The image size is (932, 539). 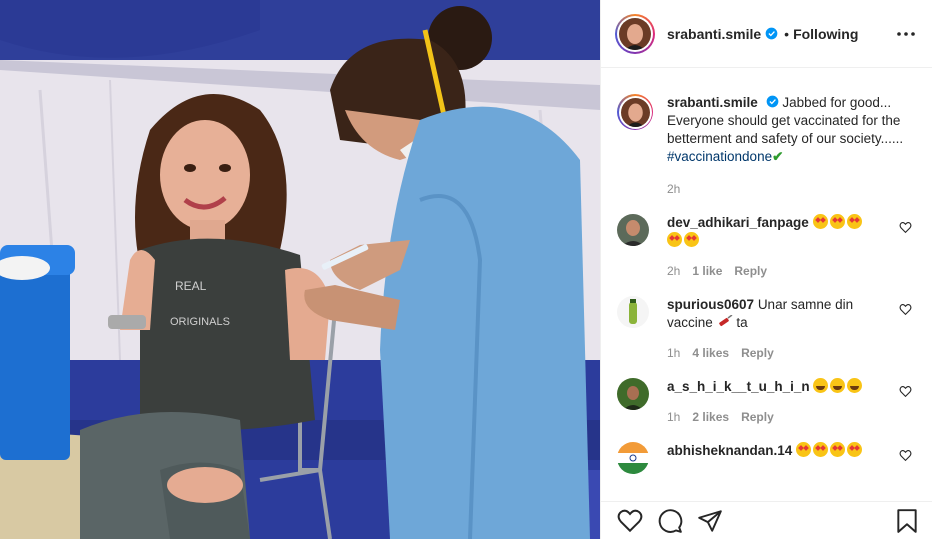 I want to click on laughing-emojis, so click(x=838, y=386).